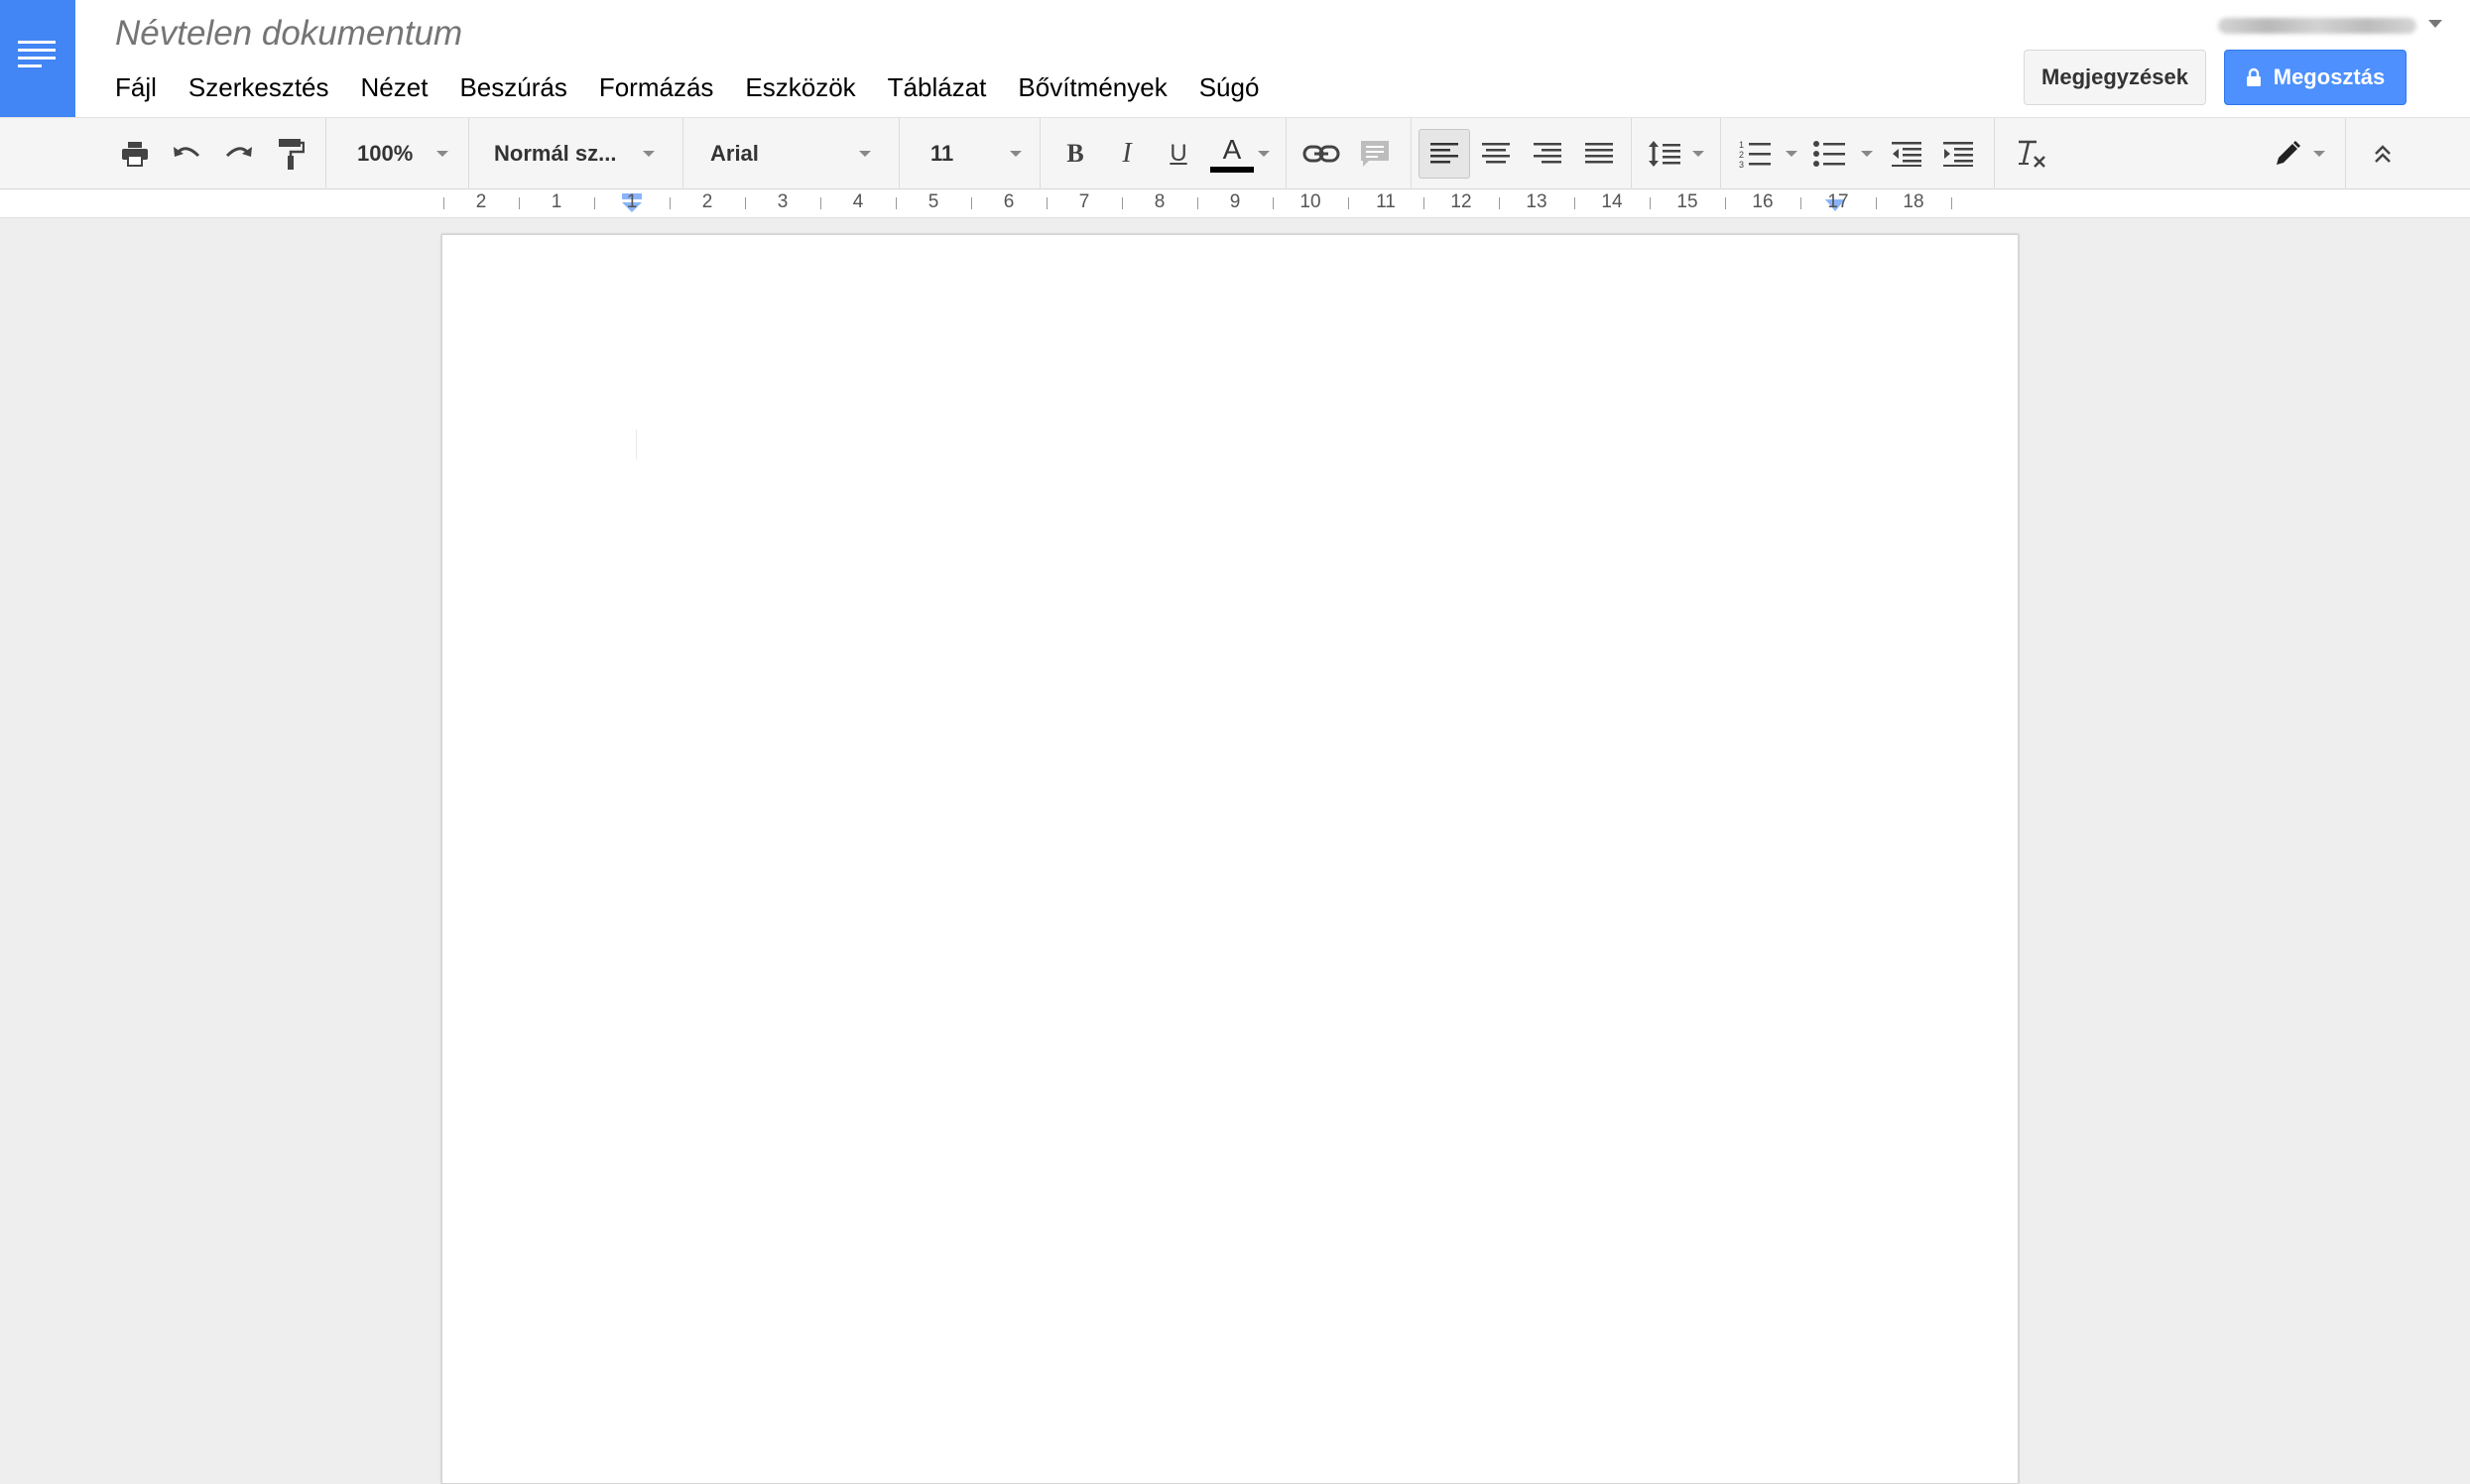 This screenshot has width=2470, height=1484. What do you see at coordinates (513, 87) in the screenshot?
I see `menu-insert: Beszúrás` at bounding box center [513, 87].